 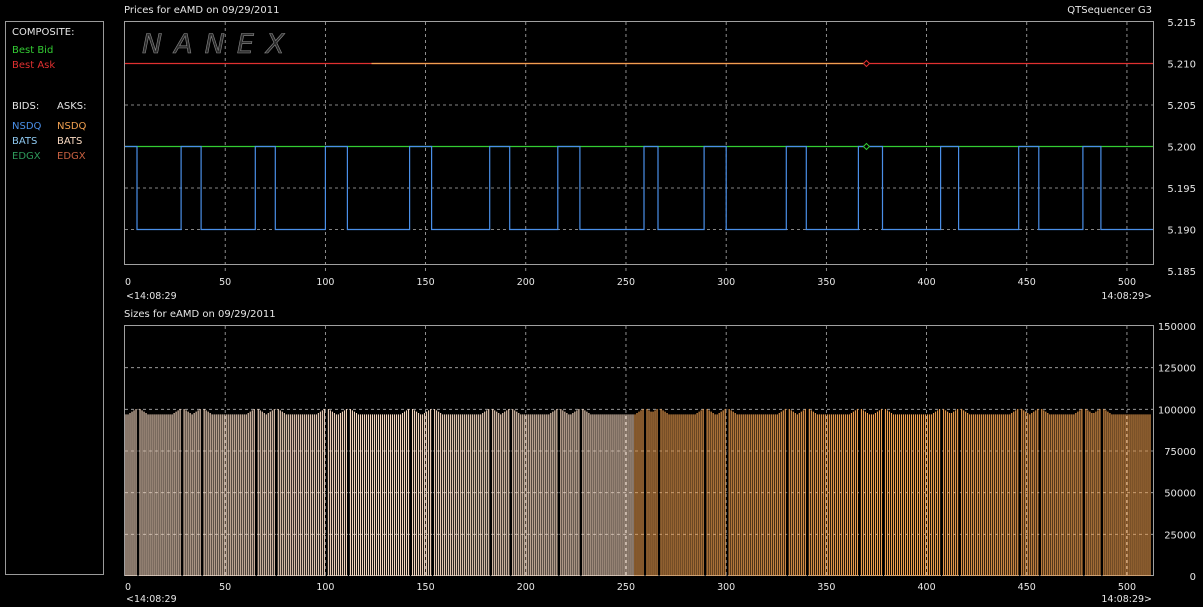 What do you see at coordinates (1177, 327) in the screenshot?
I see `y-tick-label: 150000` at bounding box center [1177, 327].